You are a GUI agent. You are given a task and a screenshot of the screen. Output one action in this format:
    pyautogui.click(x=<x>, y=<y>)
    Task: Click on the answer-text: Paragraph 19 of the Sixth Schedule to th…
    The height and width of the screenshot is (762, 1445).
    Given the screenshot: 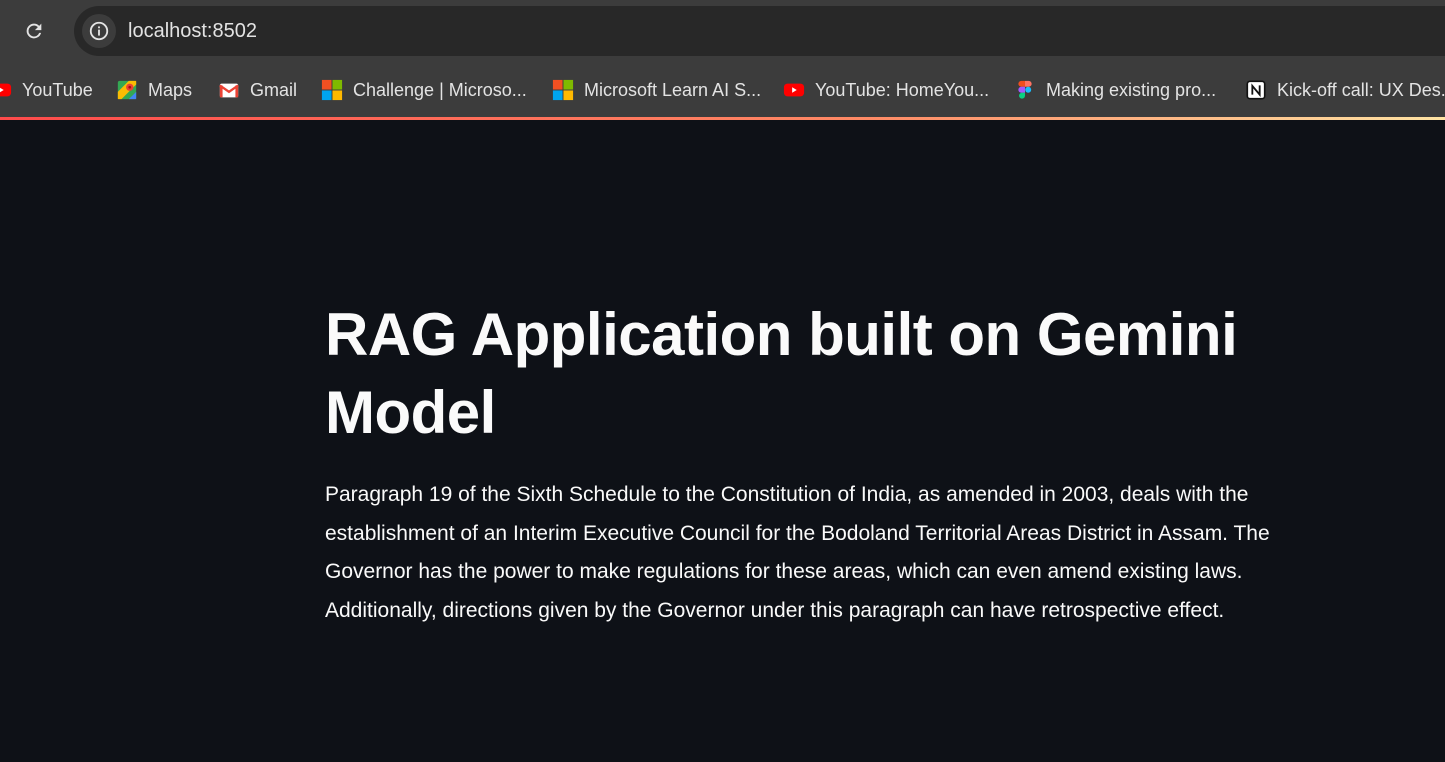 What is the action you would take?
    pyautogui.click(x=797, y=553)
    